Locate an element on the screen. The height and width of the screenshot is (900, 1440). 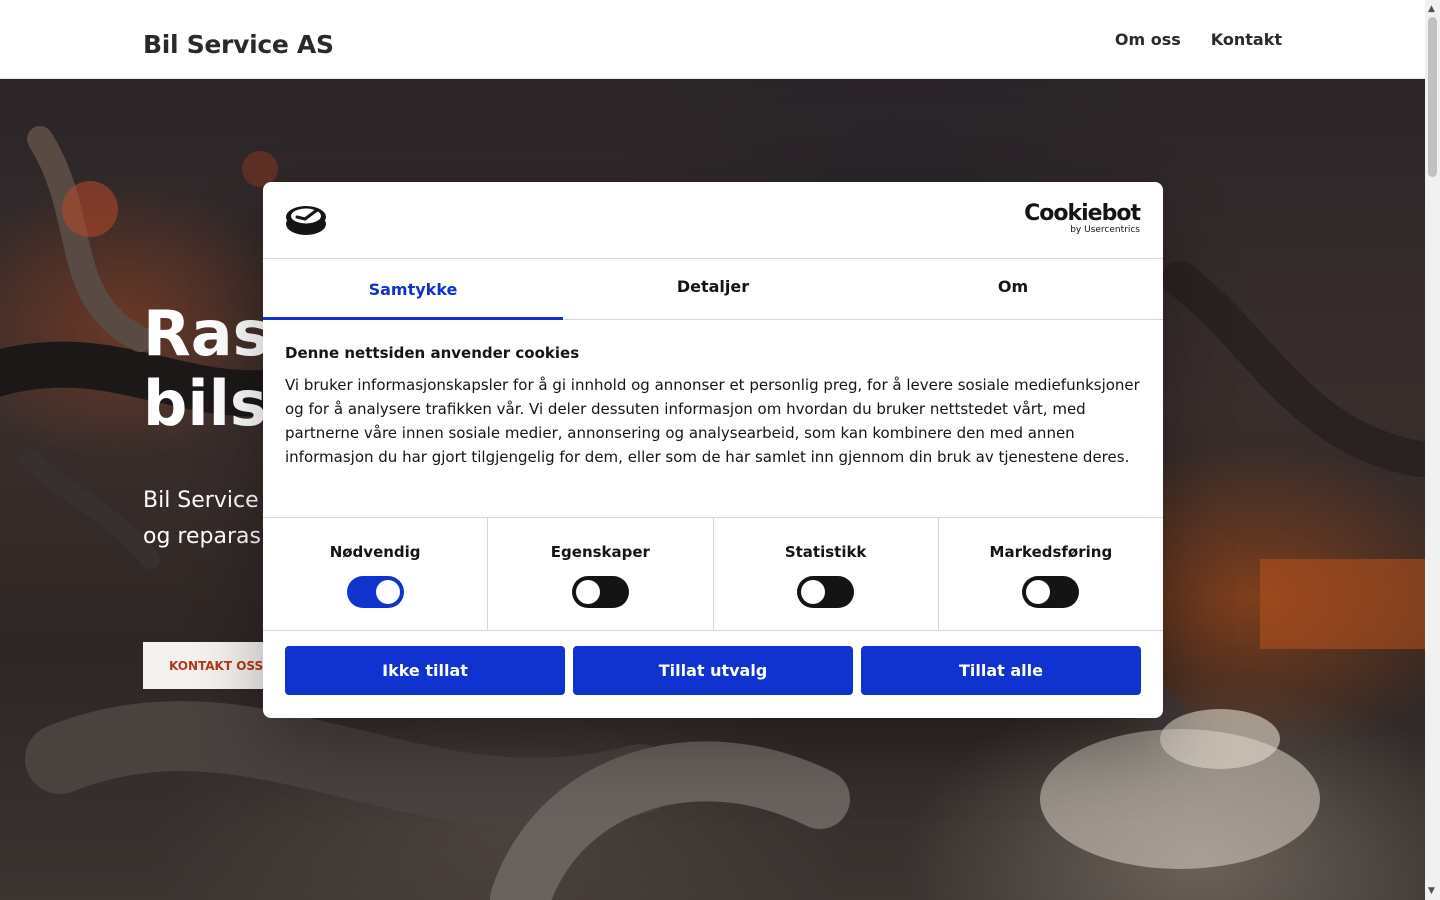
dialog-header: Cookiebot by Usercentrics is located at coordinates (713, 220).